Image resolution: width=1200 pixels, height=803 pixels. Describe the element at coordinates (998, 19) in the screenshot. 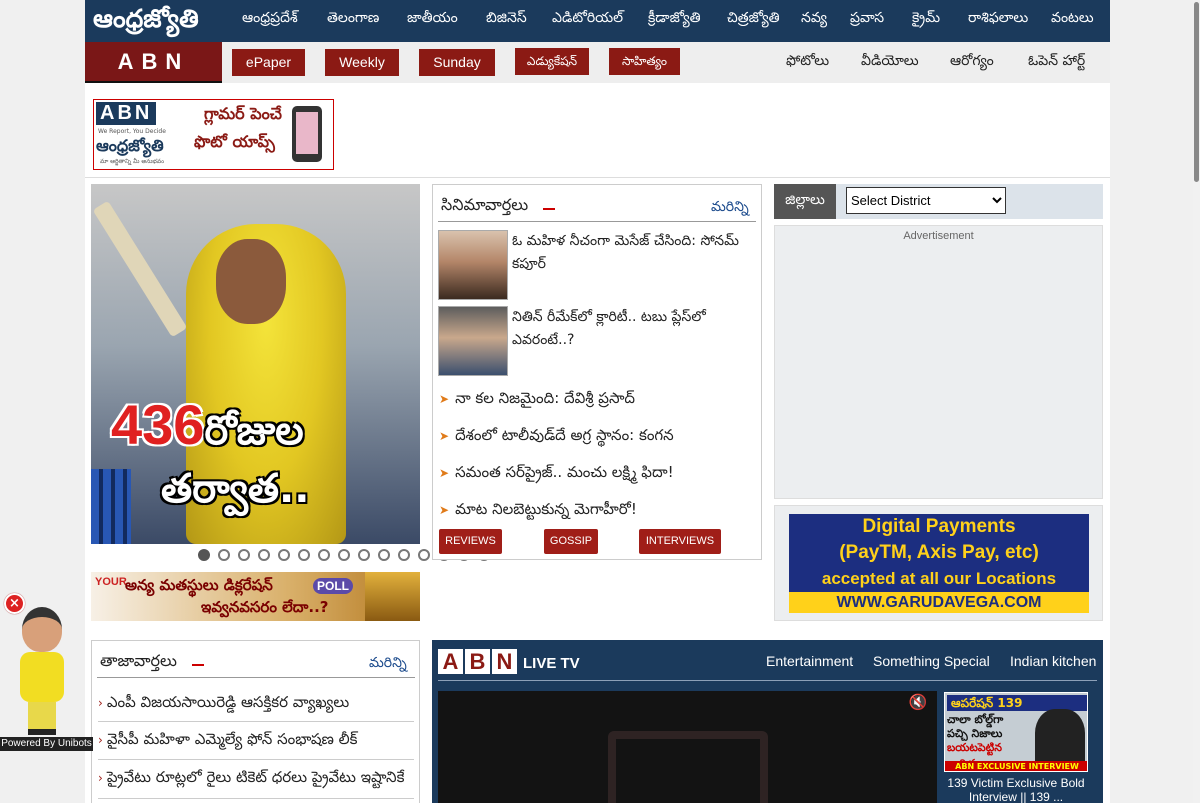

I see `nav-horoscope: రాశిఫలాలు` at that location.